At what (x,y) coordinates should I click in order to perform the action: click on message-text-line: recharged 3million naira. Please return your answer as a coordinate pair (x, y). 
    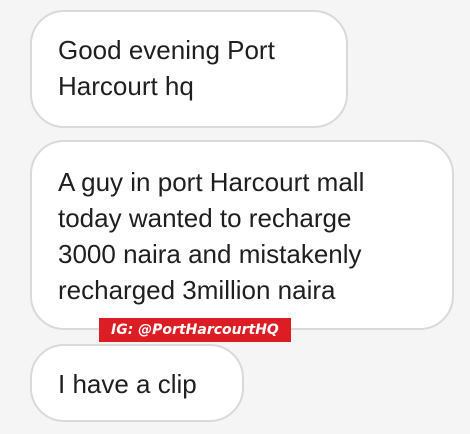
    Looking at the image, I should click on (197, 290).